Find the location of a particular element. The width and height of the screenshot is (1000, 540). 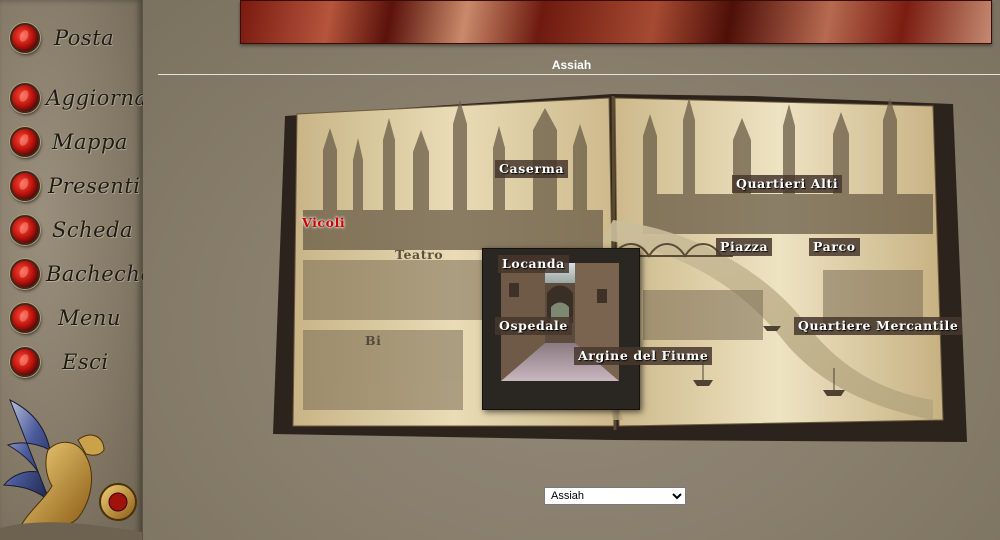

map-location-ospedale: Ospedale is located at coordinates (533, 326).